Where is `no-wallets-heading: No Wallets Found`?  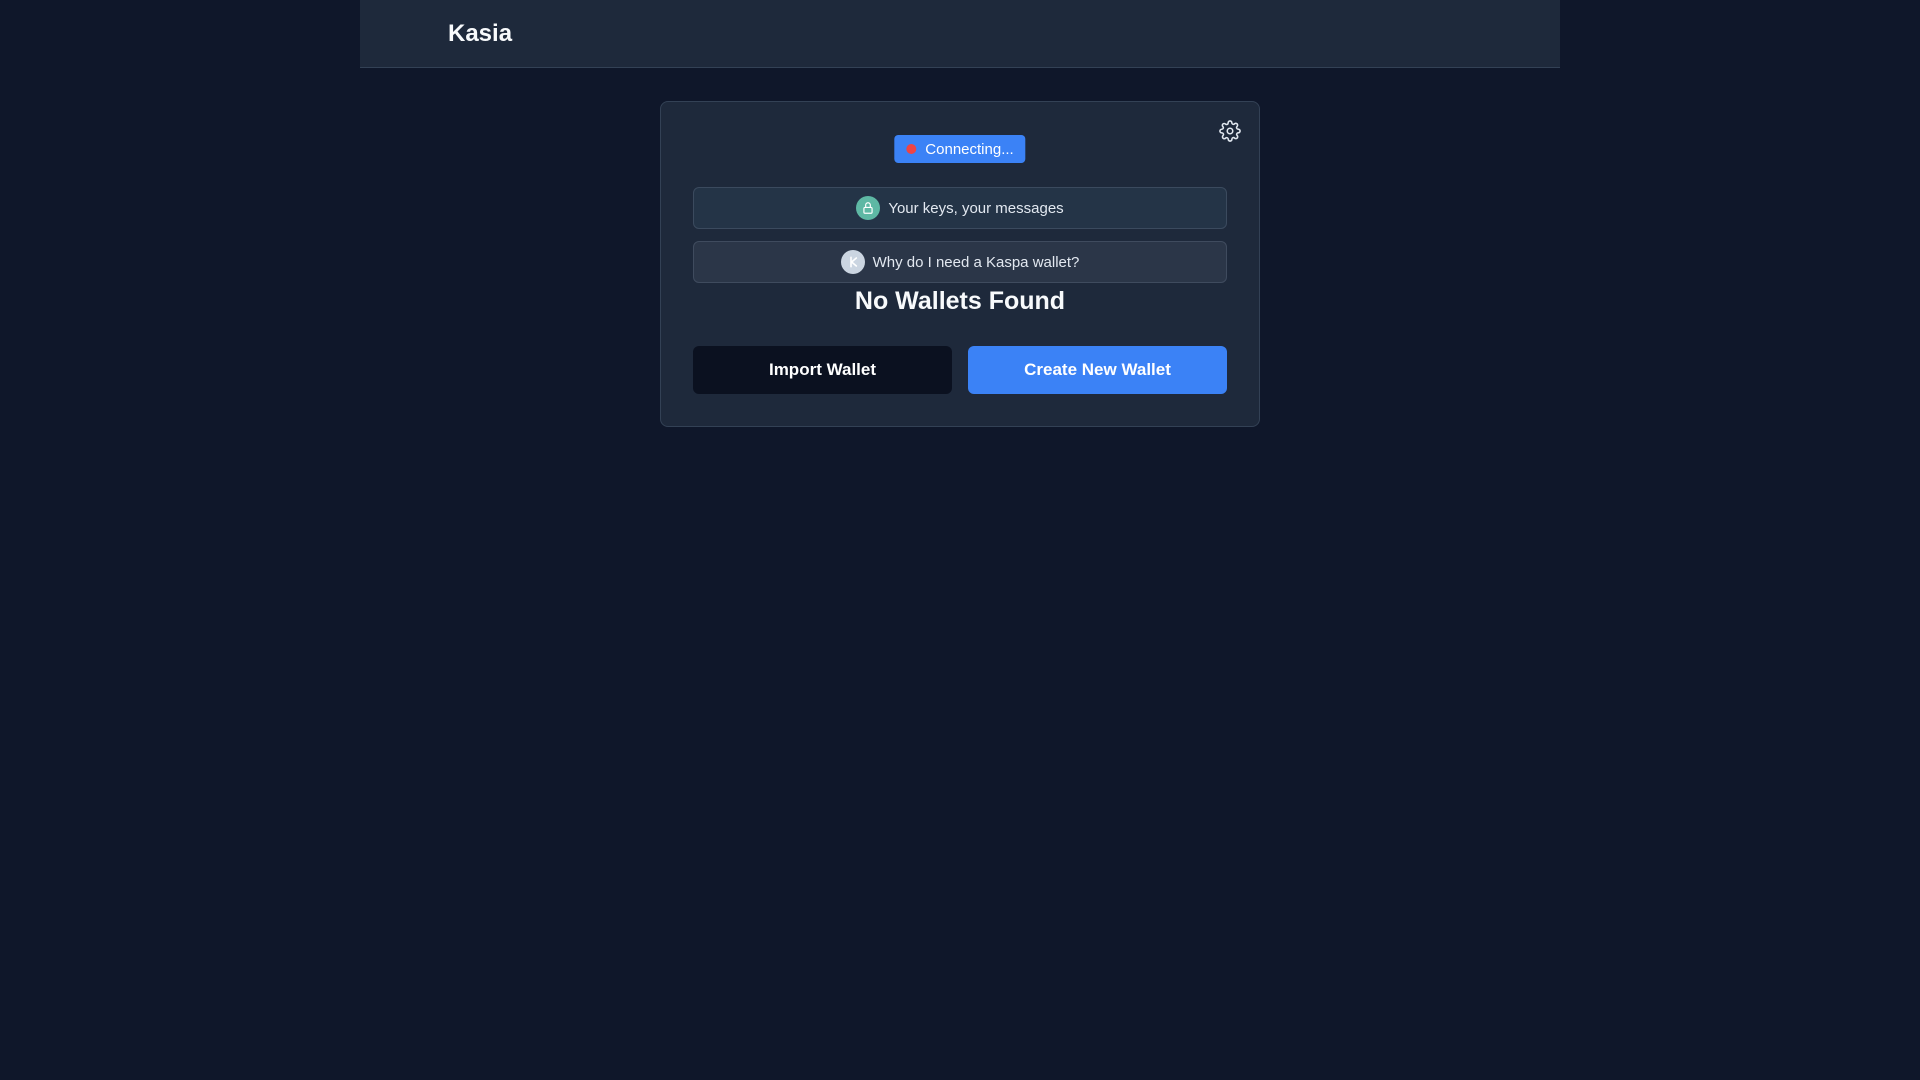 no-wallets-heading: No Wallets Found is located at coordinates (960, 301).